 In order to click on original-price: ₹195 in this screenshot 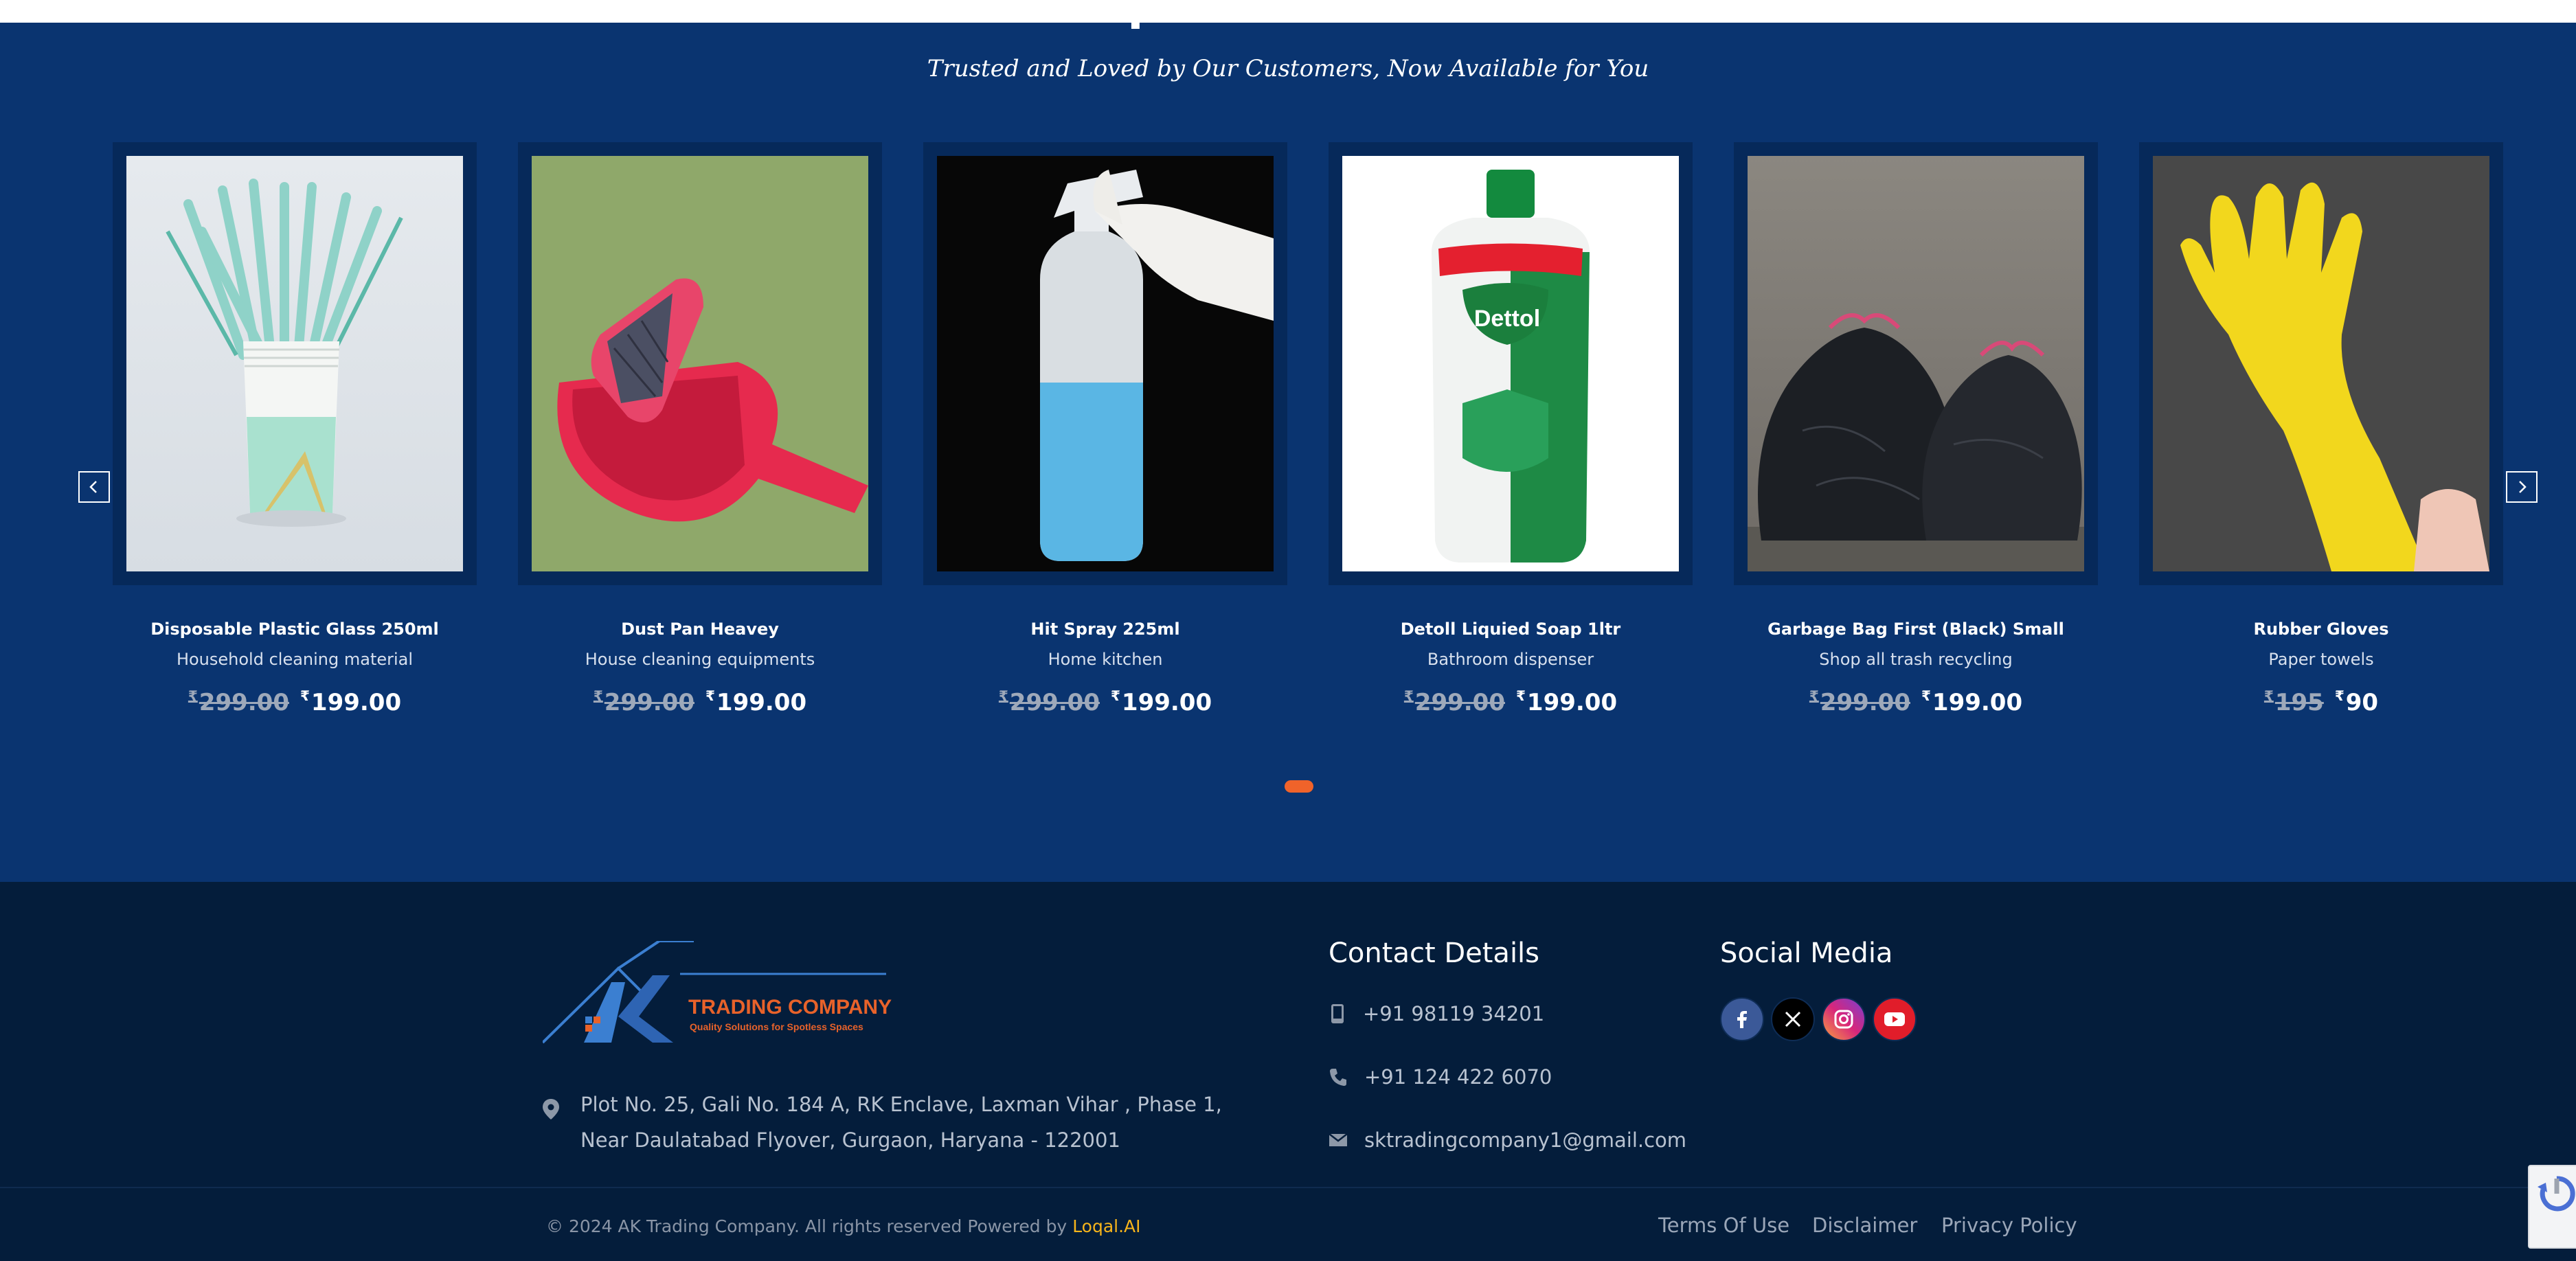, I will do `click(2293, 702)`.